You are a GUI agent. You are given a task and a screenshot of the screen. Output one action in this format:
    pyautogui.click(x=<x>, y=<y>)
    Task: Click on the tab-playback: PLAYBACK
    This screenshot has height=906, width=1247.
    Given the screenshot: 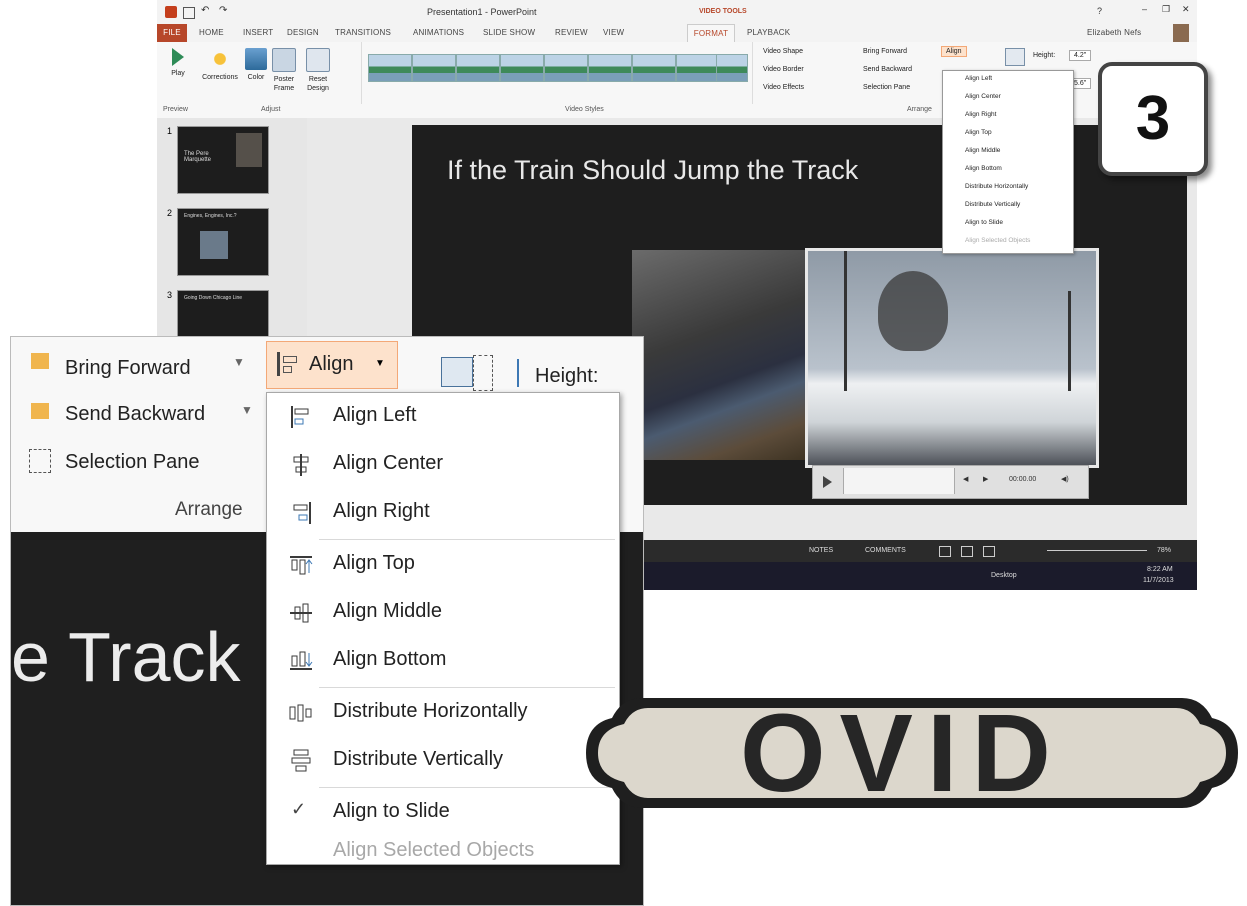 What is the action you would take?
    pyautogui.click(x=768, y=32)
    